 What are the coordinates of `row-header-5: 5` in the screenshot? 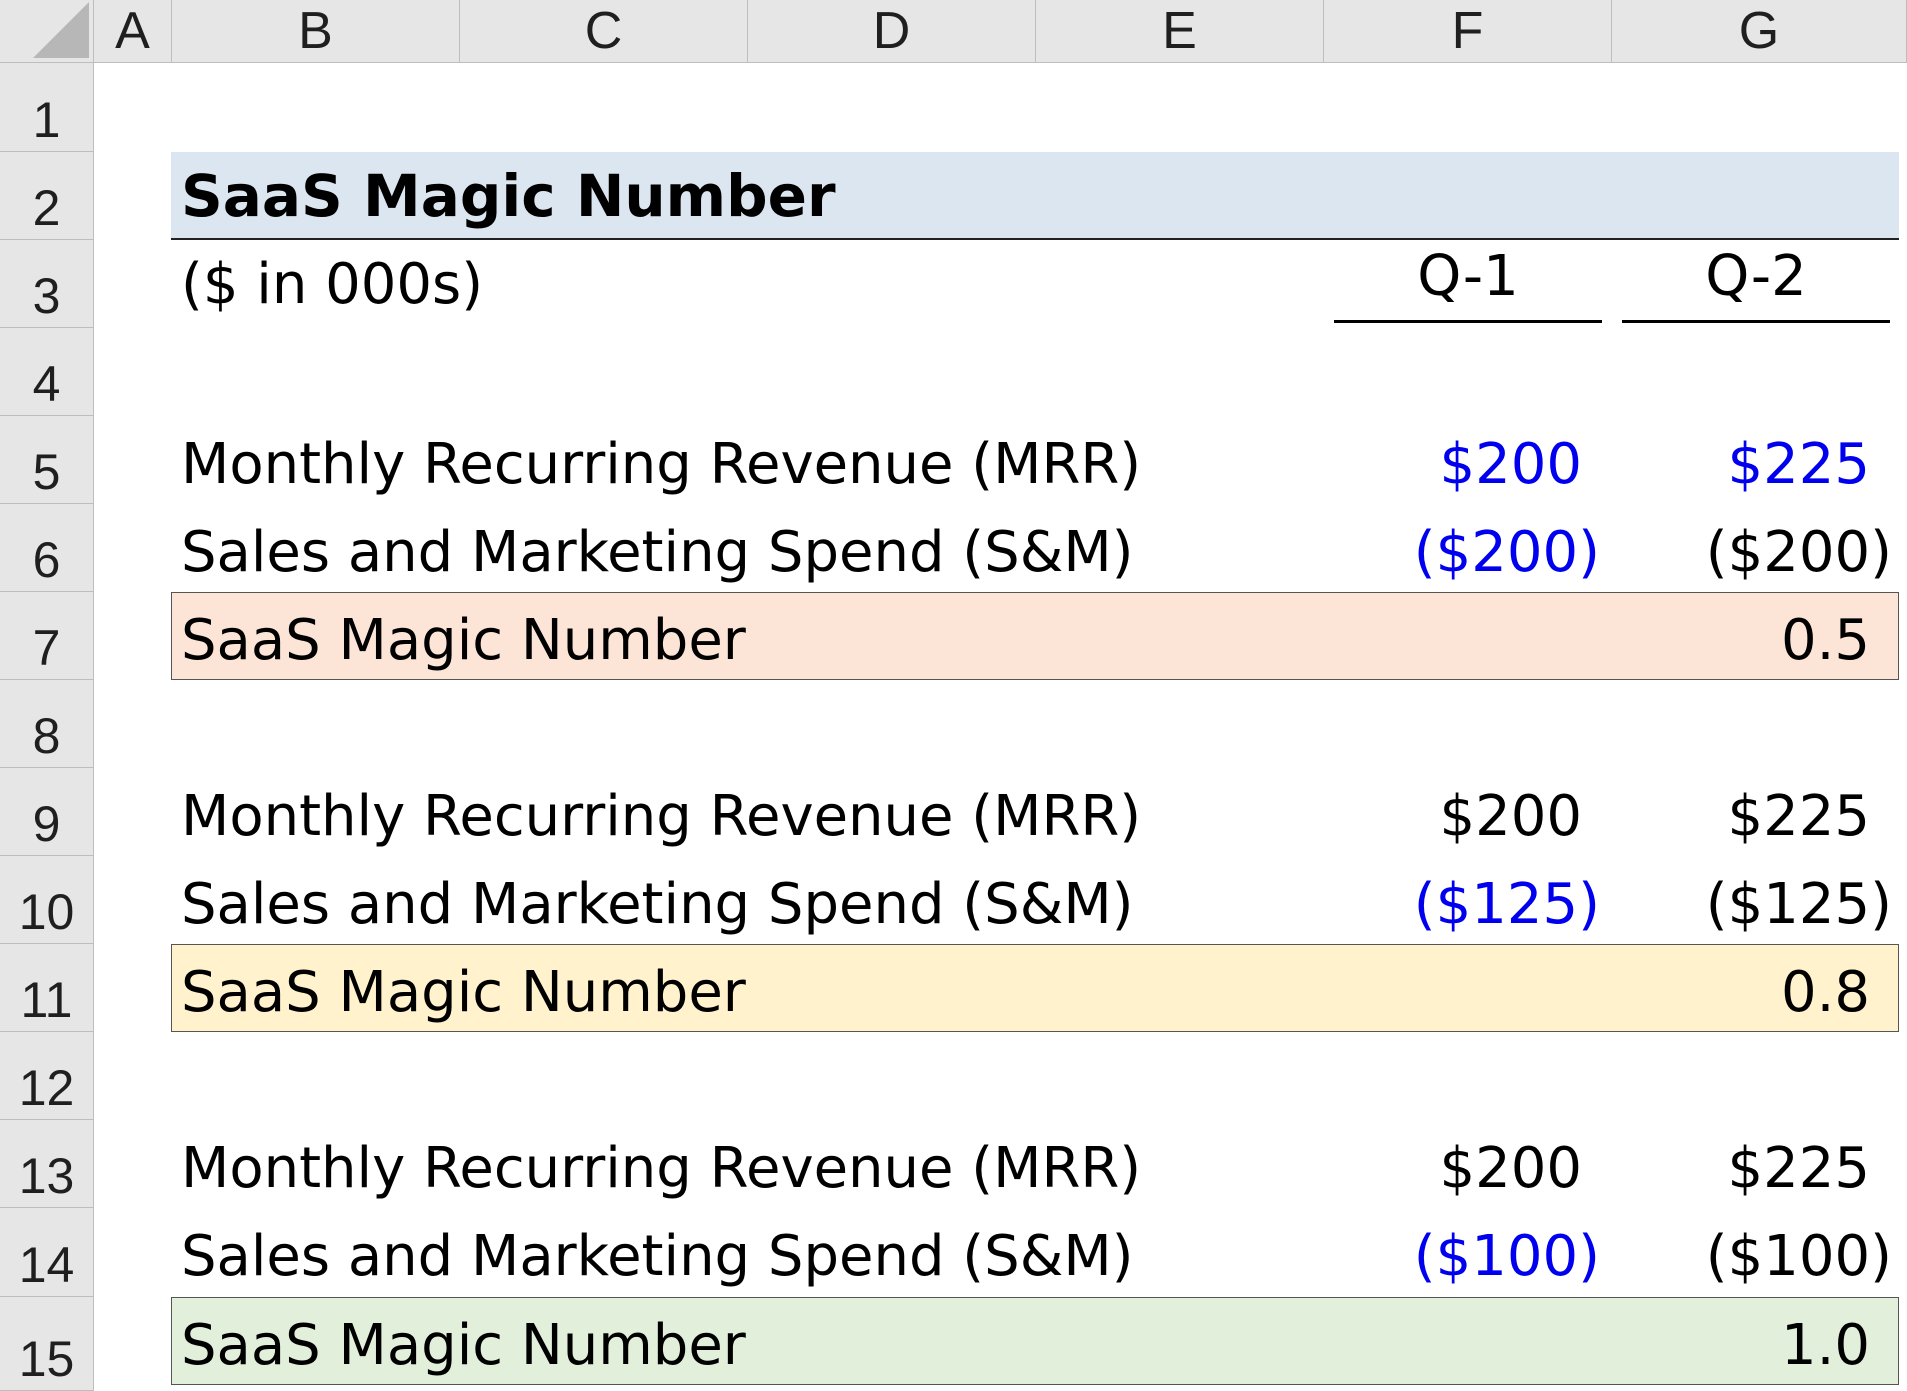 It's located at (47, 460).